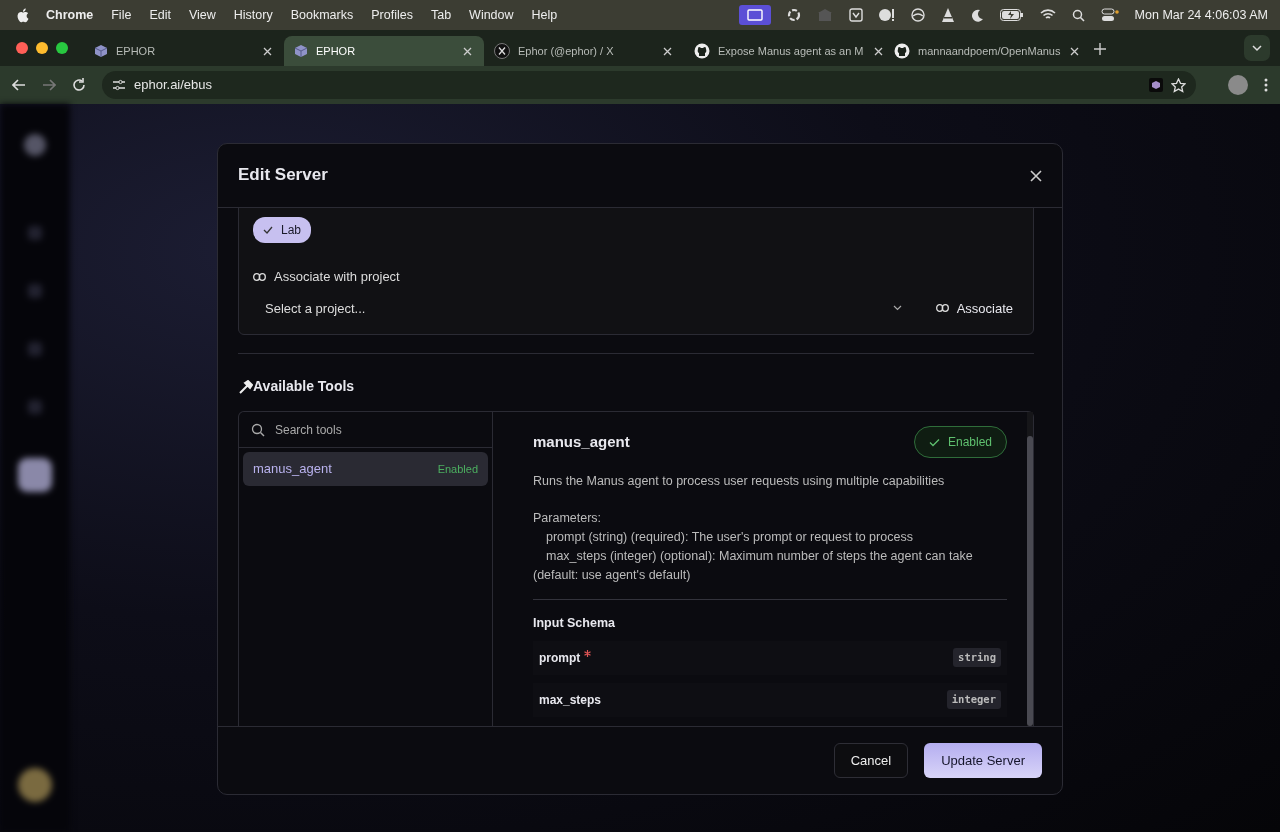 The height and width of the screenshot is (832, 1280). What do you see at coordinates (784, 51) in the screenshot?
I see `browser-tab: Expose Manus agent as an M` at bounding box center [784, 51].